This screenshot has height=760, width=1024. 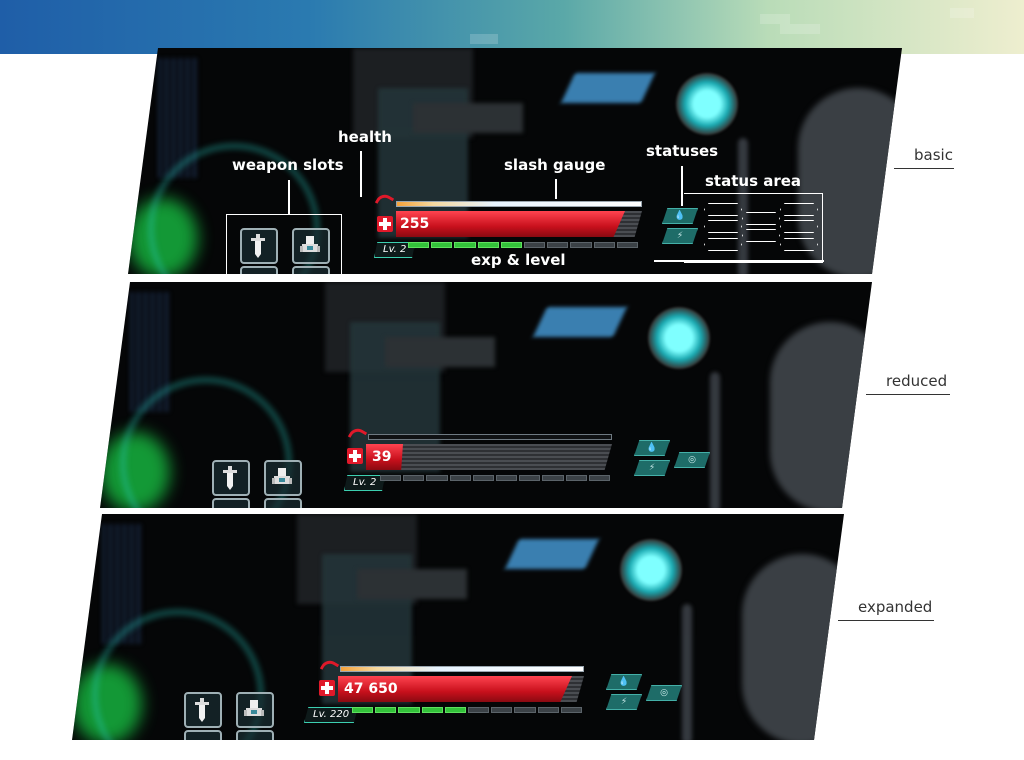 I want to click on annotation-statuses: statuses, so click(x=682, y=151).